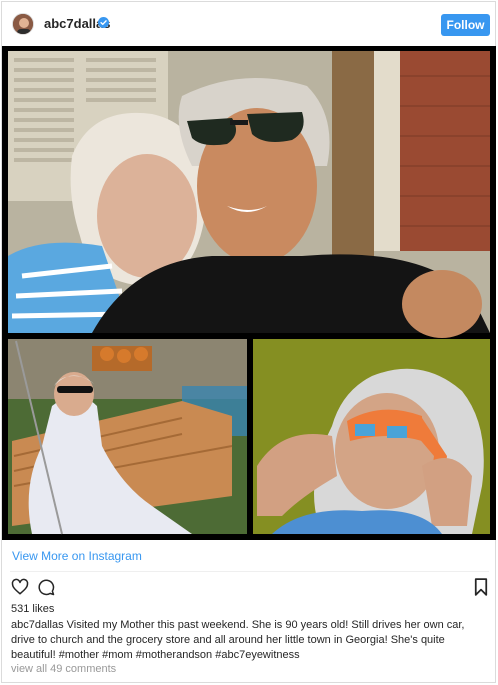 The image size is (498, 685). What do you see at coordinates (37, 625) in the screenshot?
I see `caption-username: abc7dallas` at bounding box center [37, 625].